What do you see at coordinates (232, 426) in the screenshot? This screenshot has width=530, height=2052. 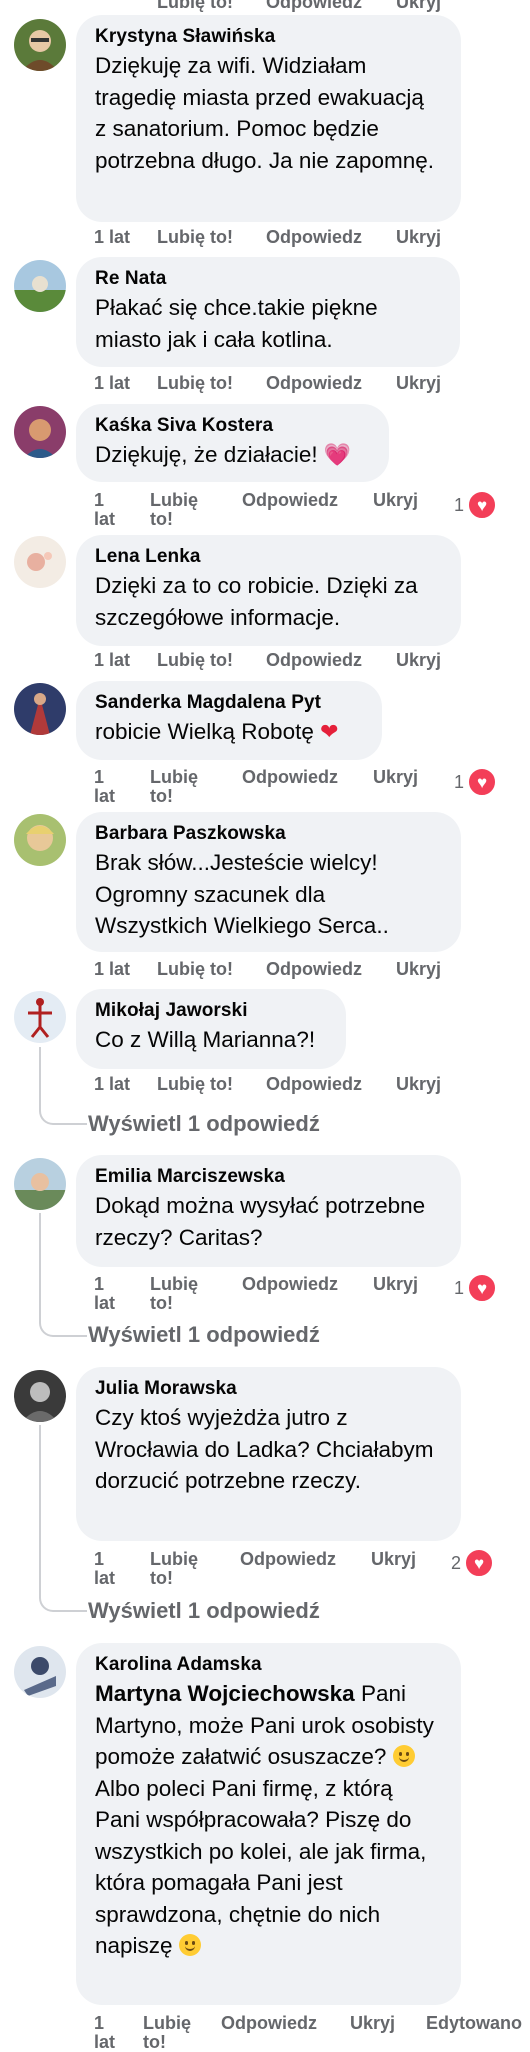 I see `comment-author: Kaśka Siva Kostera` at bounding box center [232, 426].